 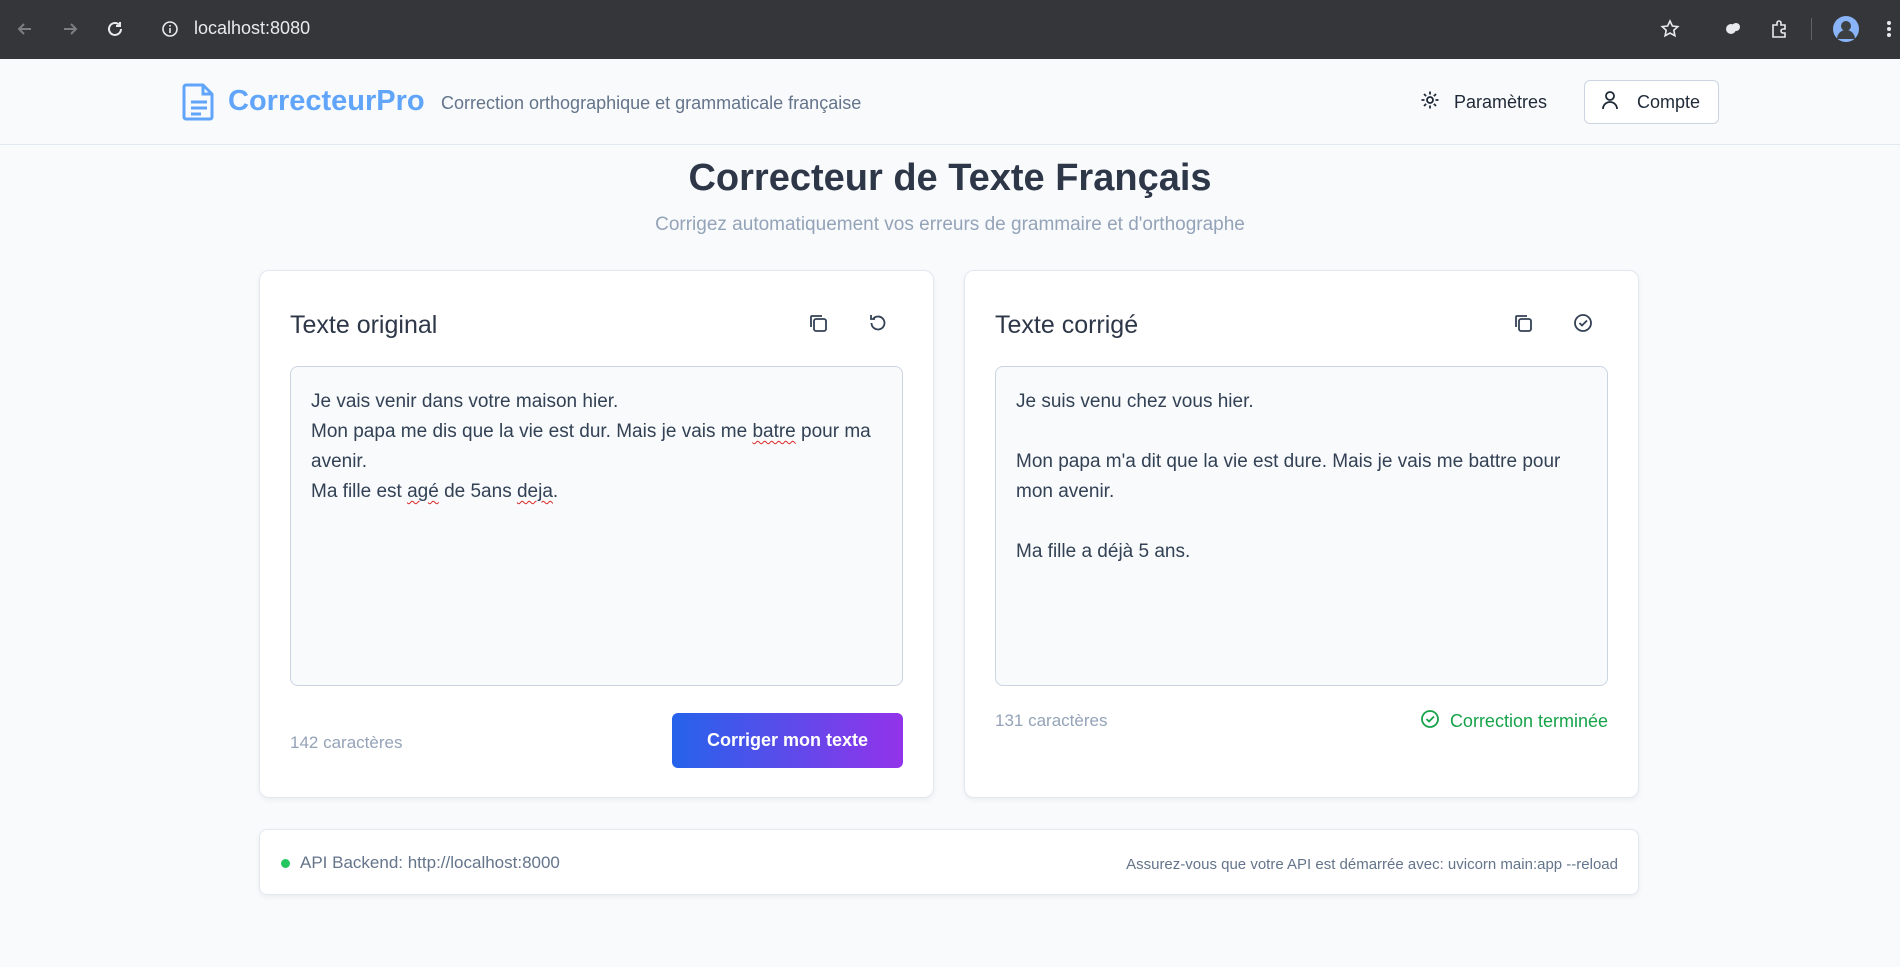 What do you see at coordinates (787, 740) in the screenshot?
I see `correct-text-button: Corriger mon texte` at bounding box center [787, 740].